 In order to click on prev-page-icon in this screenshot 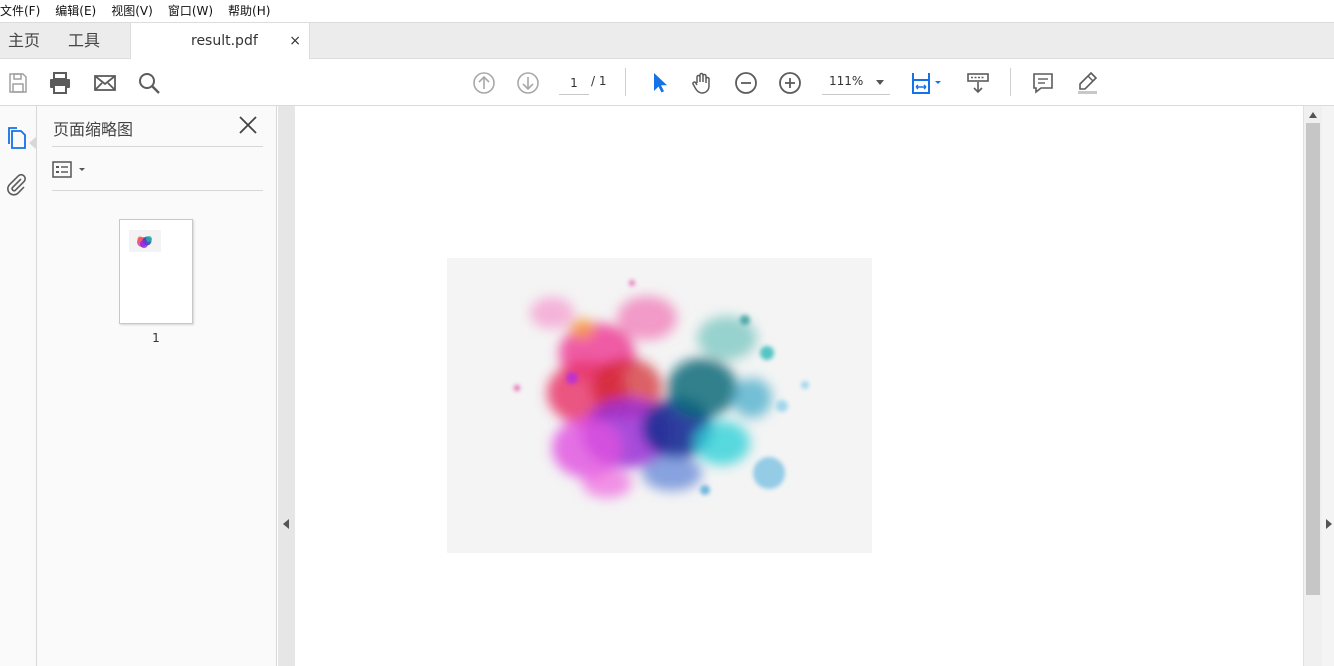, I will do `click(484, 83)`.